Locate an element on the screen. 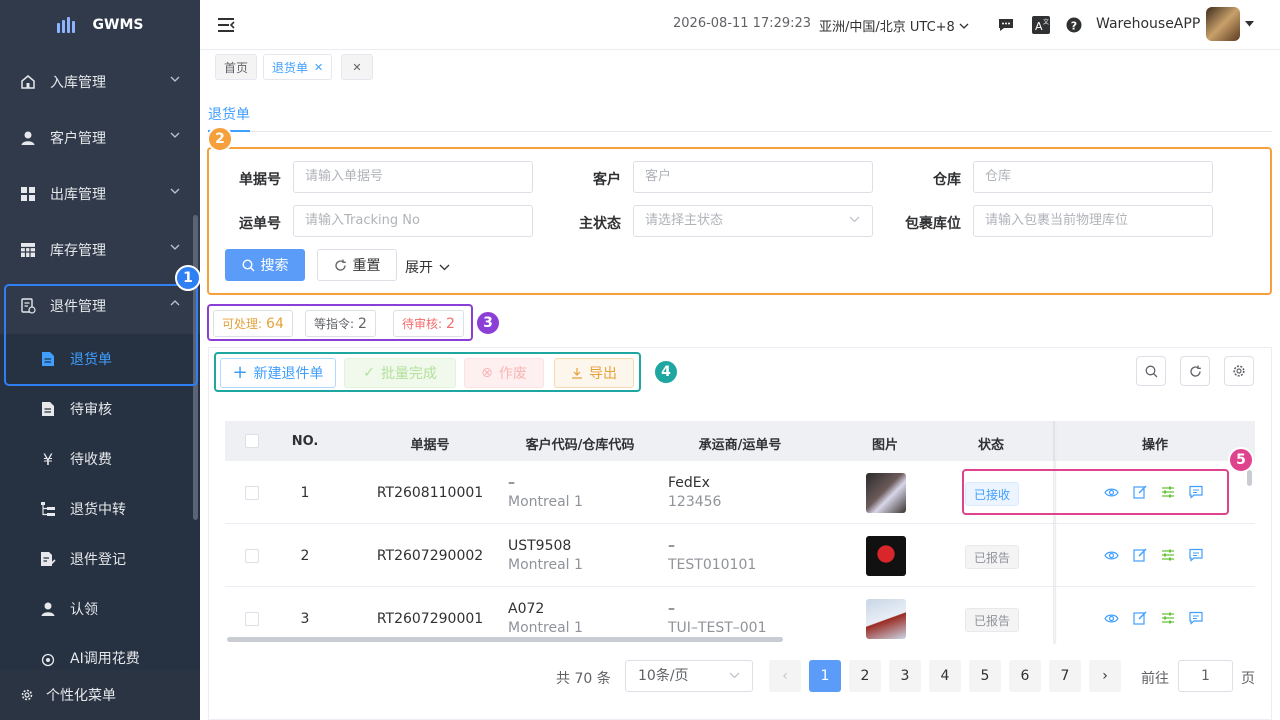  logo-icon is located at coordinates (65, 25).